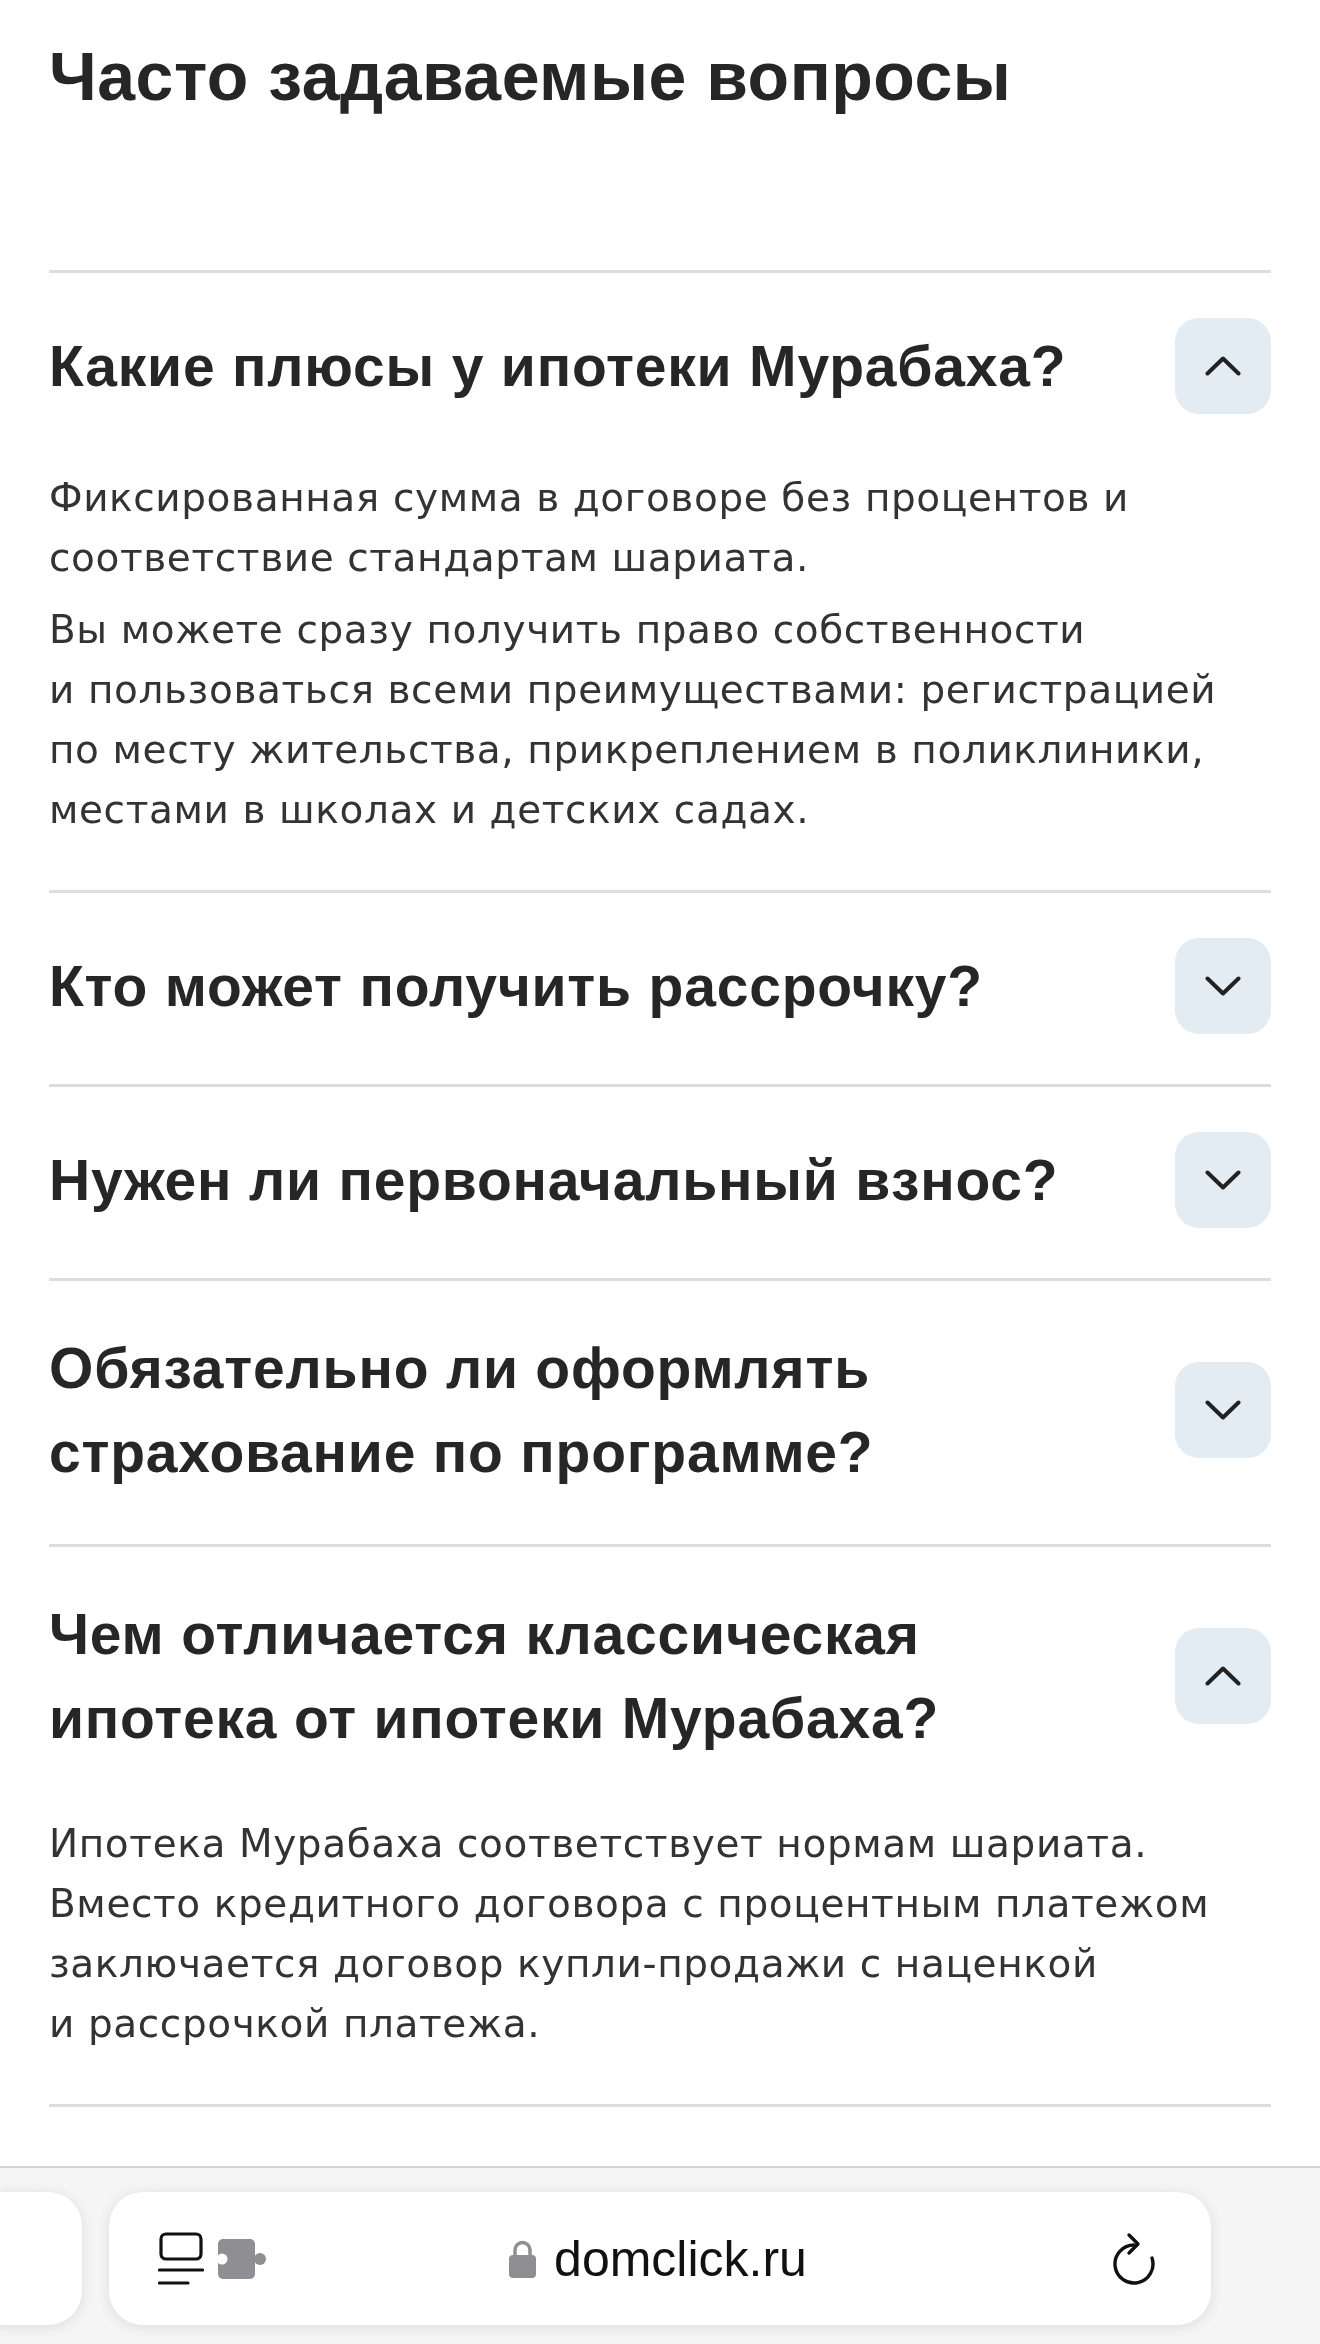  I want to click on faq-question: Чем отличается классическая ипотека от ипотеки Мурабаха?, so click(495, 1676).